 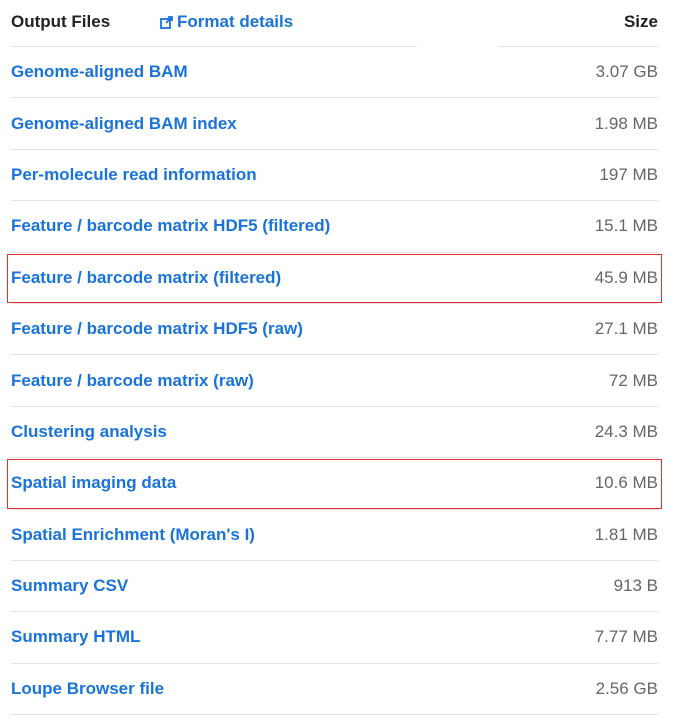 I want to click on table-header: Output Files Format details Size, so click(x=334, y=23).